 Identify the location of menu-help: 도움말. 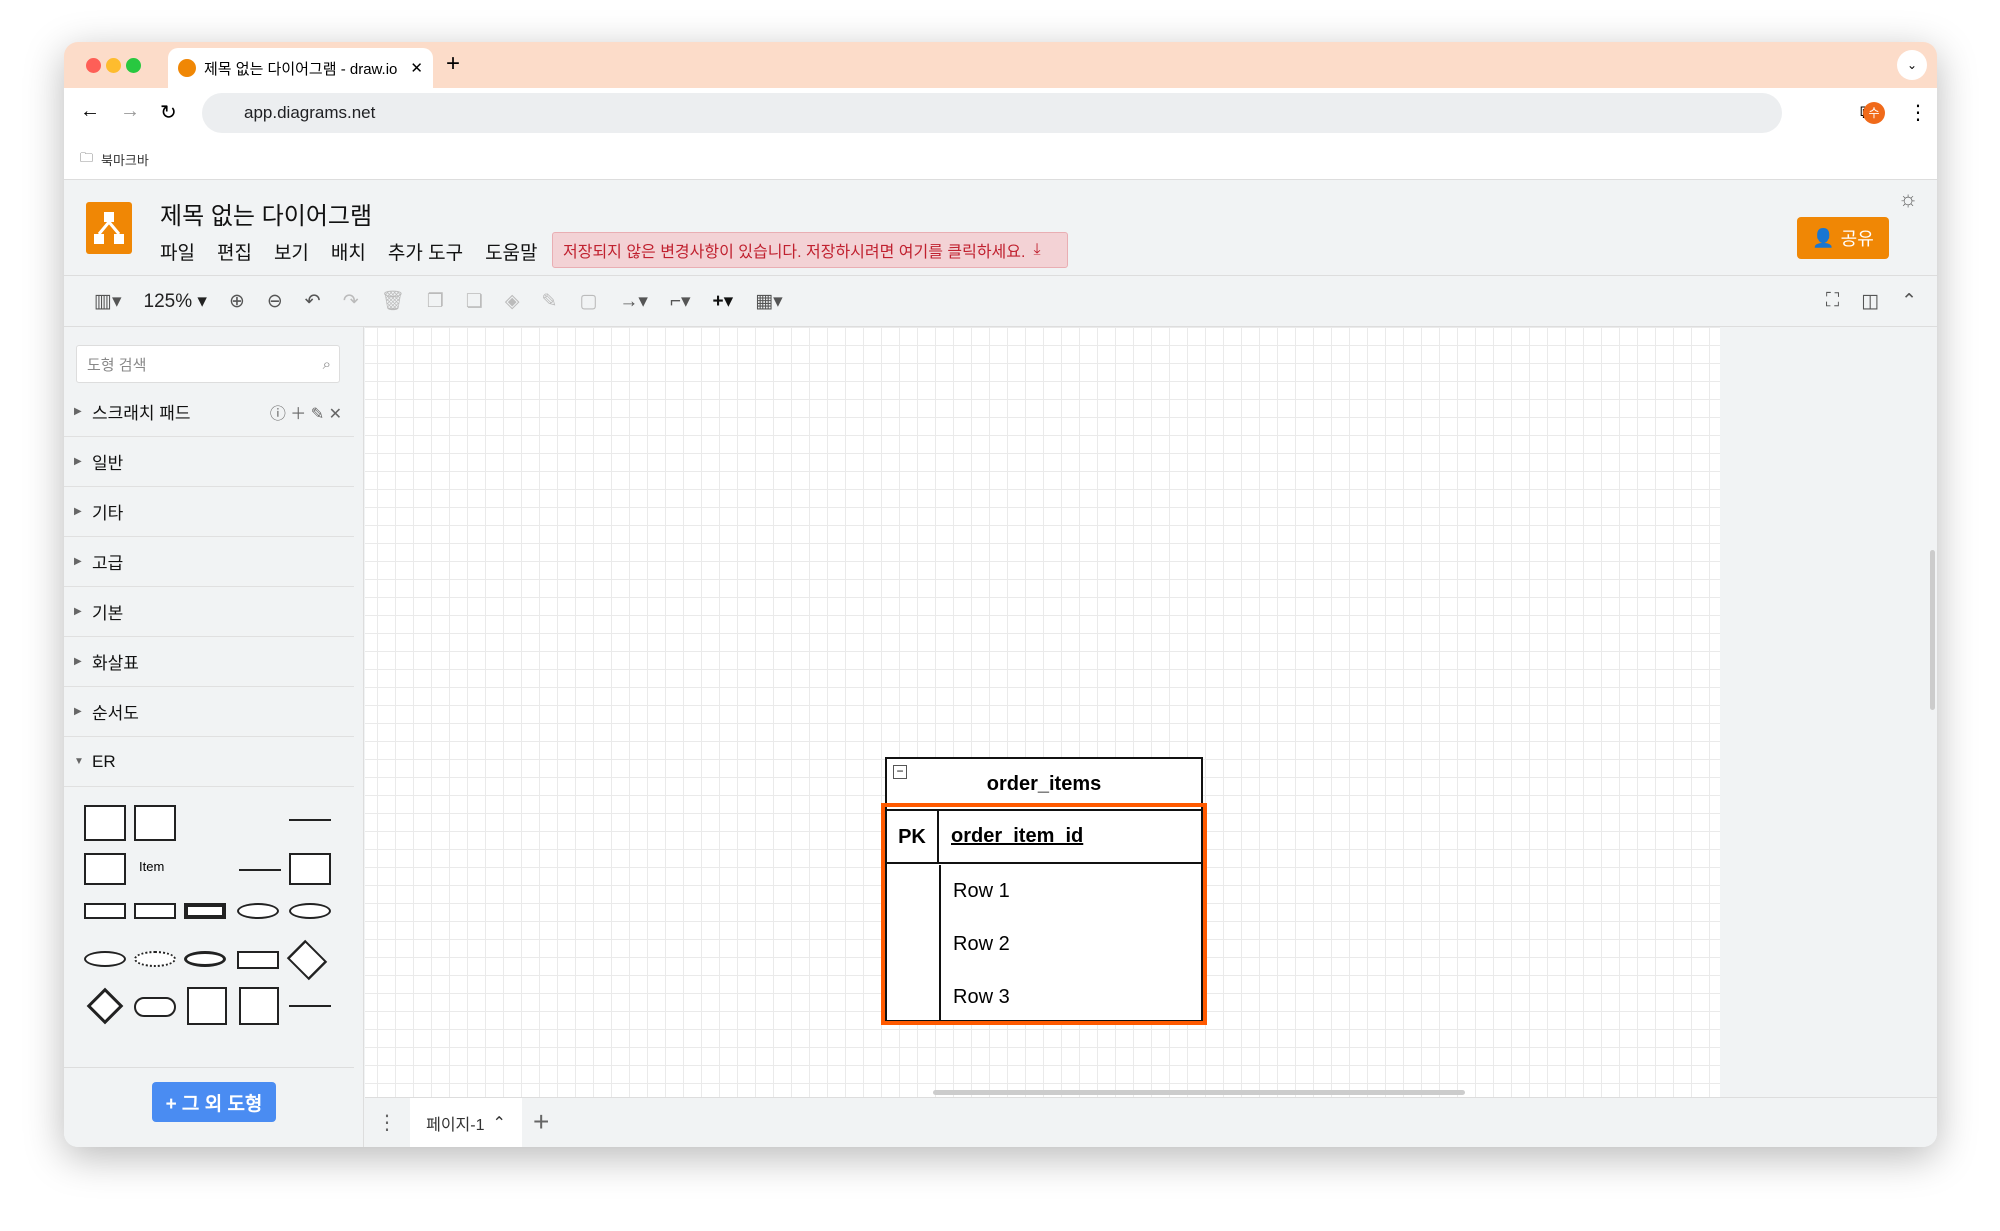
(511, 253).